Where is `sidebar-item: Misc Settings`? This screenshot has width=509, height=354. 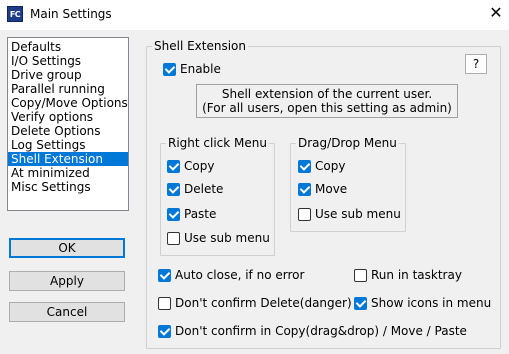
sidebar-item: Misc Settings is located at coordinates (68, 187).